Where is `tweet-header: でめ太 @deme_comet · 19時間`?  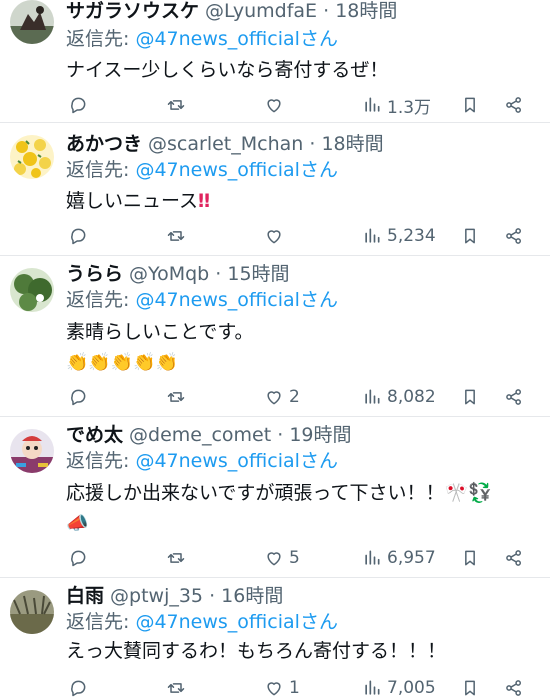 tweet-header: でめ太 @deme_comet · 19時間 is located at coordinates (209, 435).